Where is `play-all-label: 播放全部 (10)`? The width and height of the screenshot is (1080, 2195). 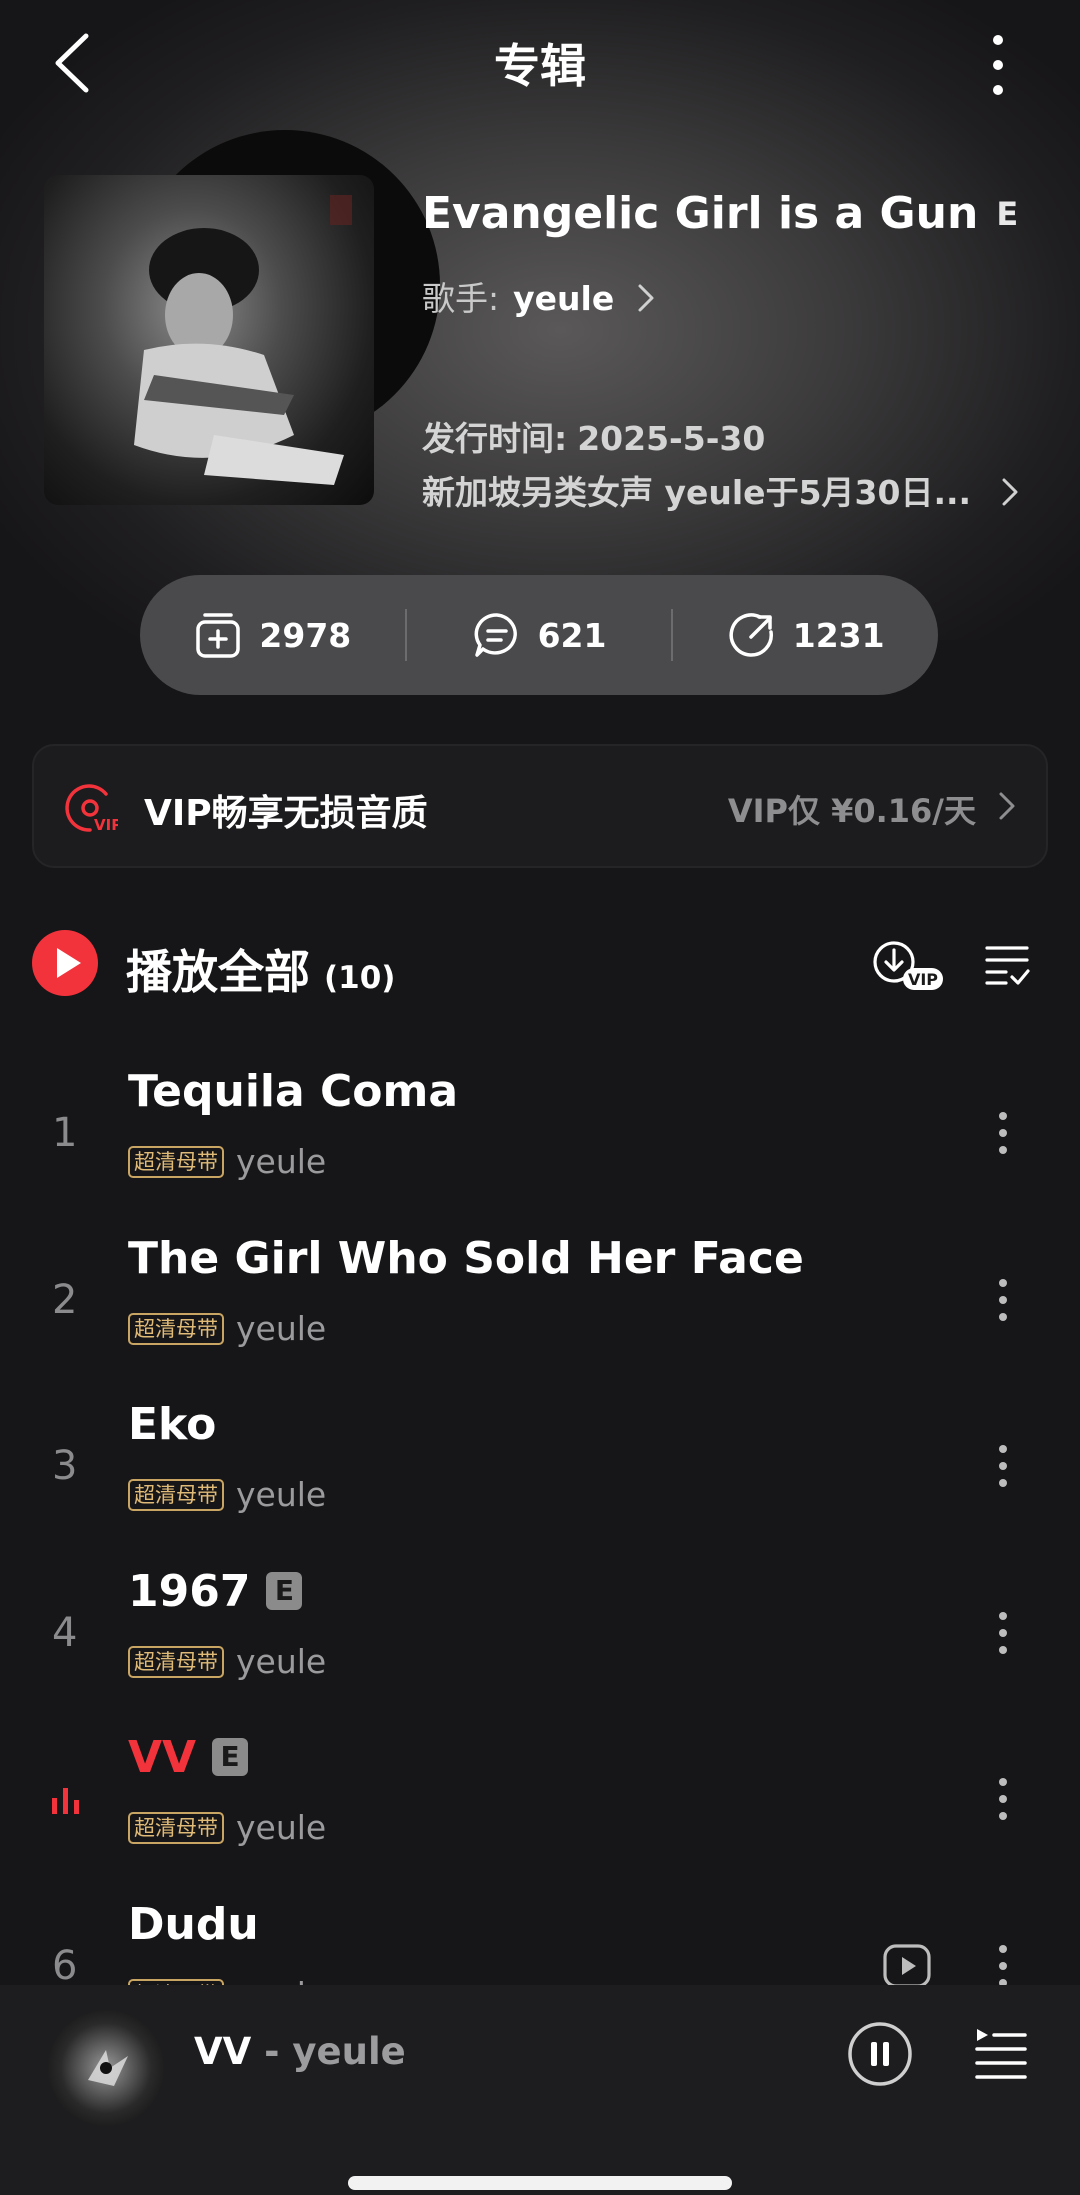
play-all-label: 播放全部 (10) is located at coordinates (260, 969).